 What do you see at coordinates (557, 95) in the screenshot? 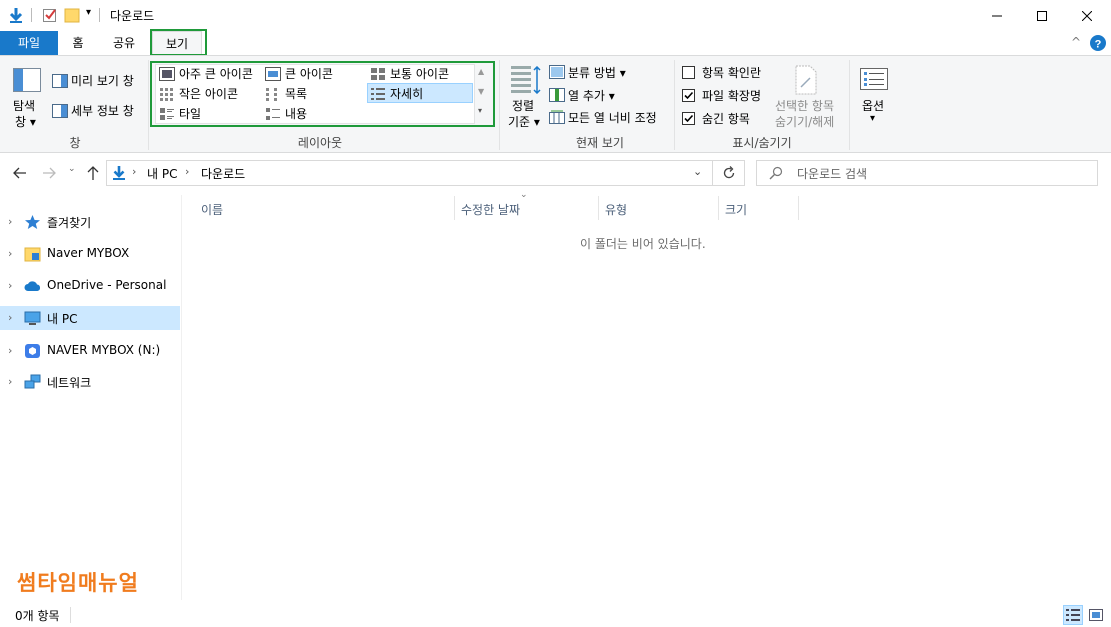
I see `add-columns-icon` at bounding box center [557, 95].